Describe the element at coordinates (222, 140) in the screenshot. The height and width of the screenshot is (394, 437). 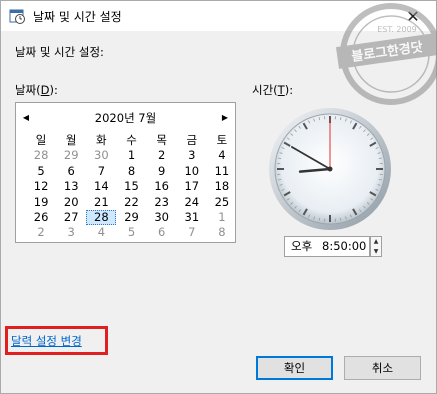
I see `weekday-header: 토` at that location.